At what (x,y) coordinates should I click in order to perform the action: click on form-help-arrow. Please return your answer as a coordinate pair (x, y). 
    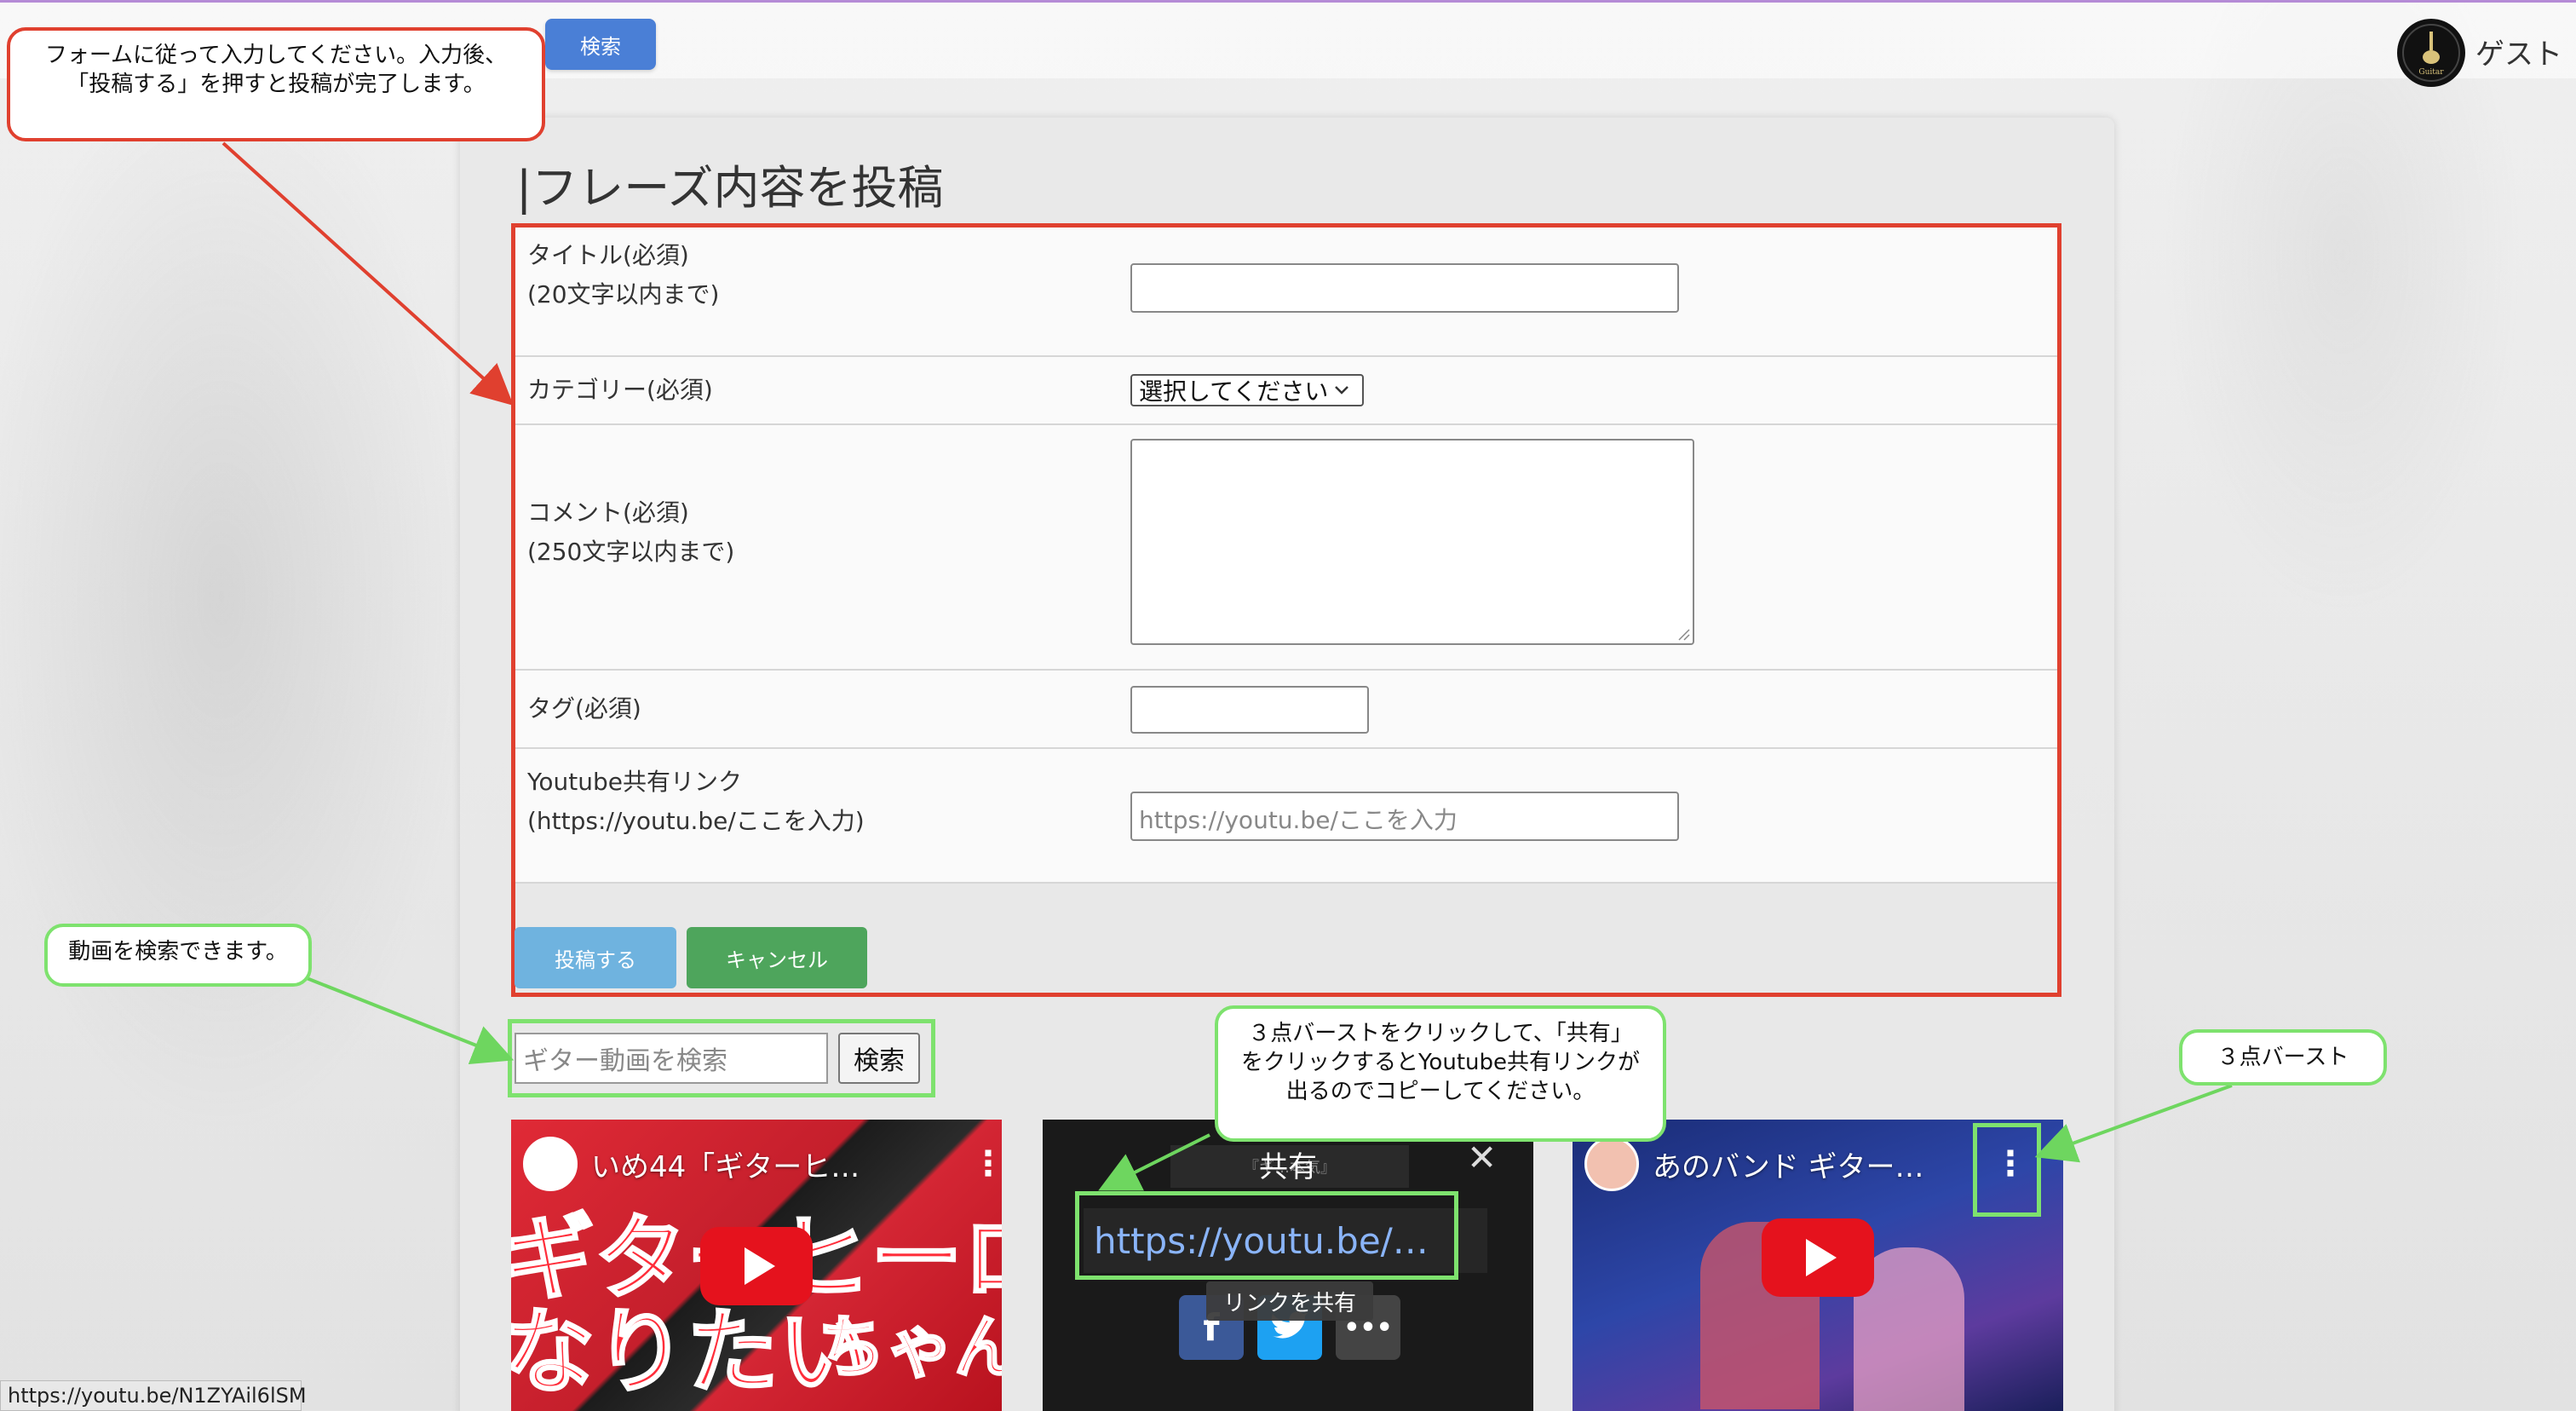
    Looking at the image, I should click on (368, 273).